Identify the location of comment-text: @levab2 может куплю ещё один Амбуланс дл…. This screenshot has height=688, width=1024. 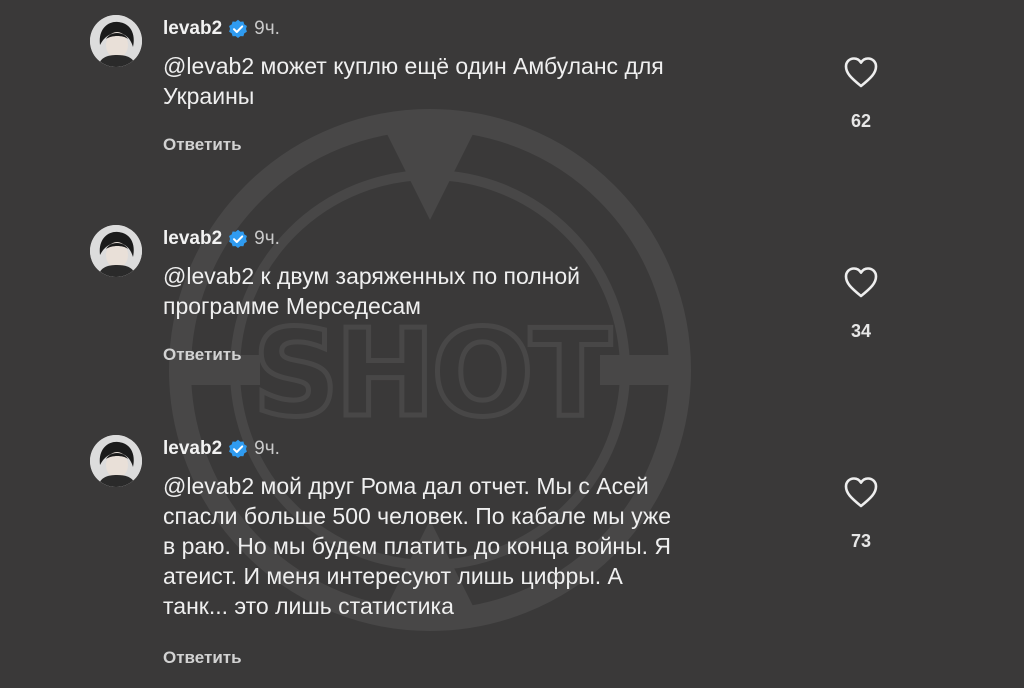
(413, 81).